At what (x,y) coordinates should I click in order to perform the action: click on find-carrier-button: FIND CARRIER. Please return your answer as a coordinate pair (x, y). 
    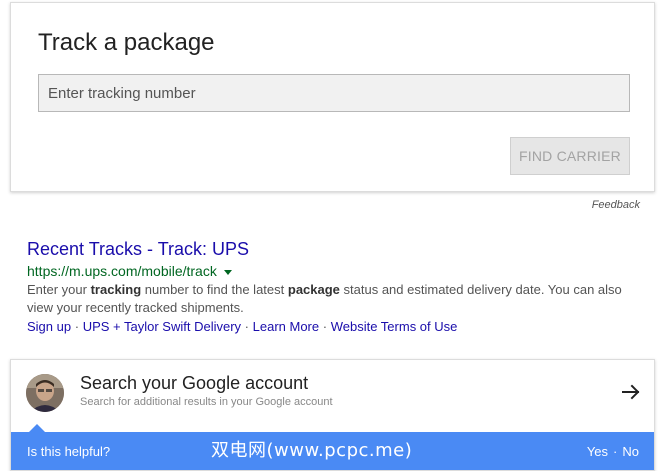
    Looking at the image, I should click on (570, 156).